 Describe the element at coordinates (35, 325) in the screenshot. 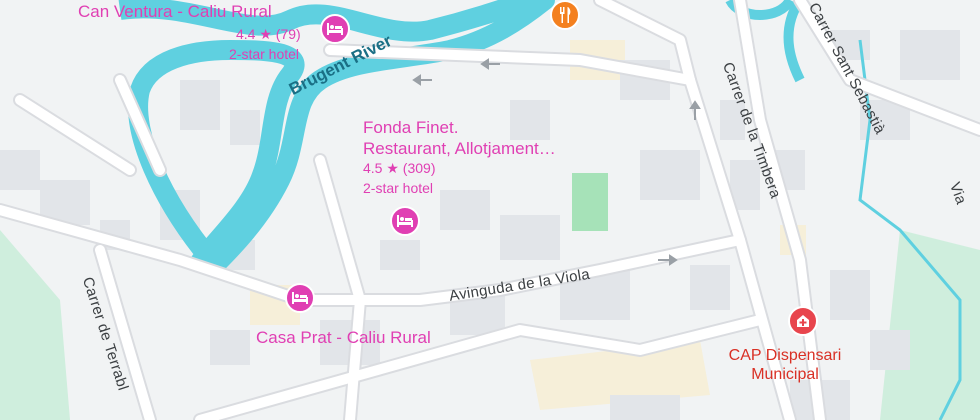

I see `park-area-left` at that location.